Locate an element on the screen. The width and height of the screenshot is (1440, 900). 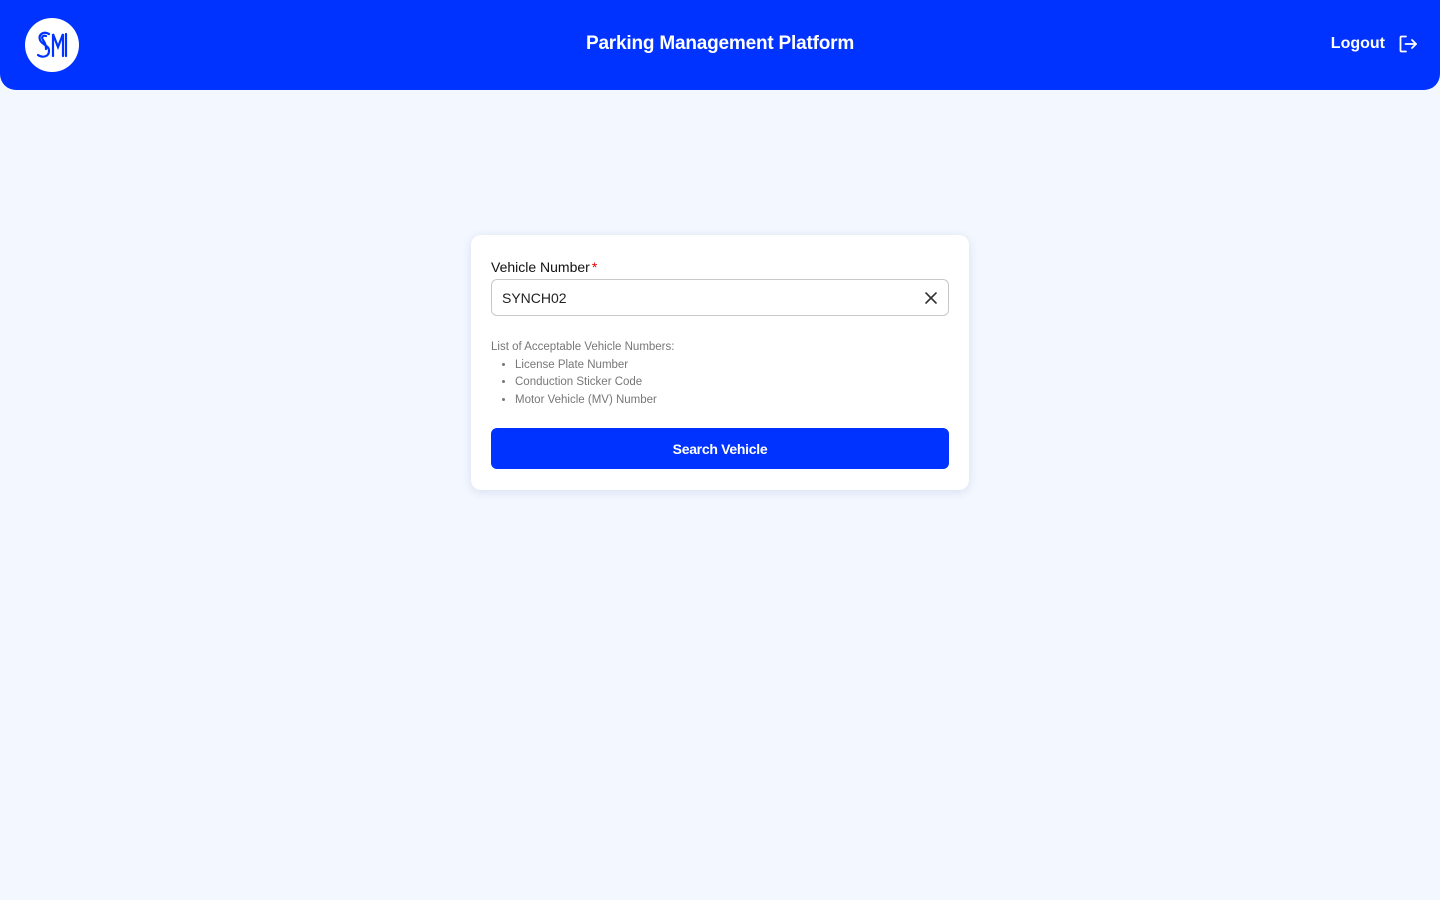
vehicle-number-label: Vehicle Number * is located at coordinates (544, 267).